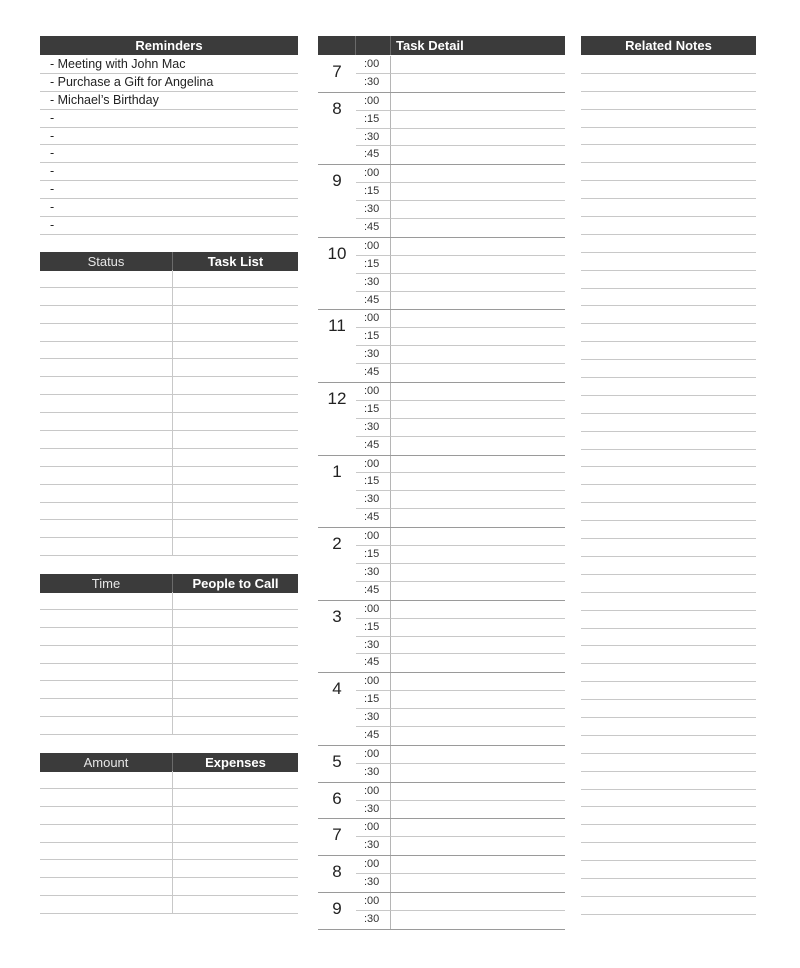  What do you see at coordinates (169, 83) in the screenshot?
I see `reminder-item: - Purchase a Gift for Angelina` at bounding box center [169, 83].